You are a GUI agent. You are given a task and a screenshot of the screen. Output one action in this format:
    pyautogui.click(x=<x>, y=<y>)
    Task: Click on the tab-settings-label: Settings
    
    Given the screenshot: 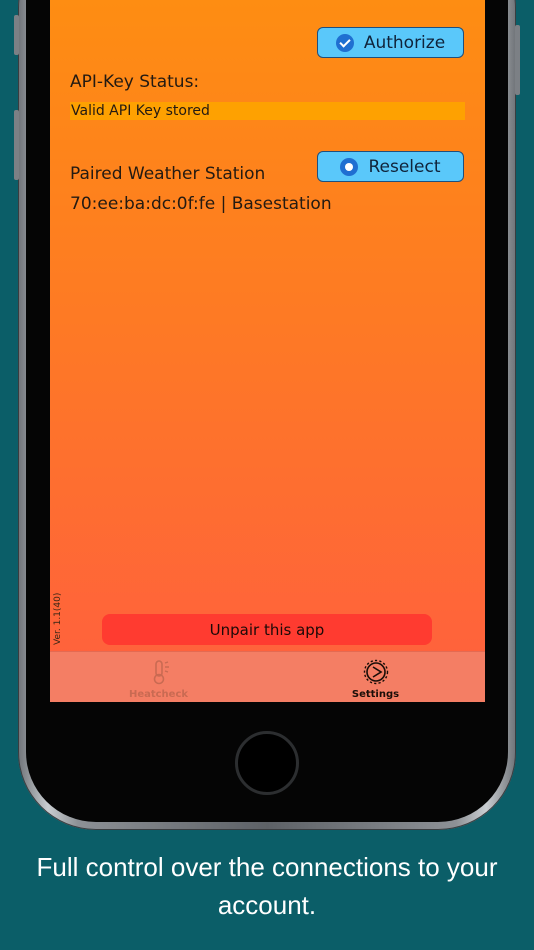 What is the action you would take?
    pyautogui.click(x=375, y=694)
    